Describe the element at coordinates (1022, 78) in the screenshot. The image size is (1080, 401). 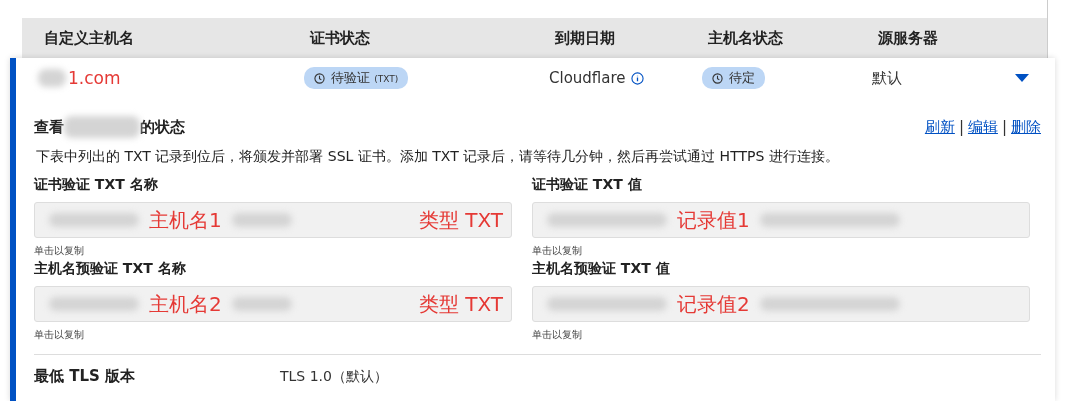
I see `caret-icon` at that location.